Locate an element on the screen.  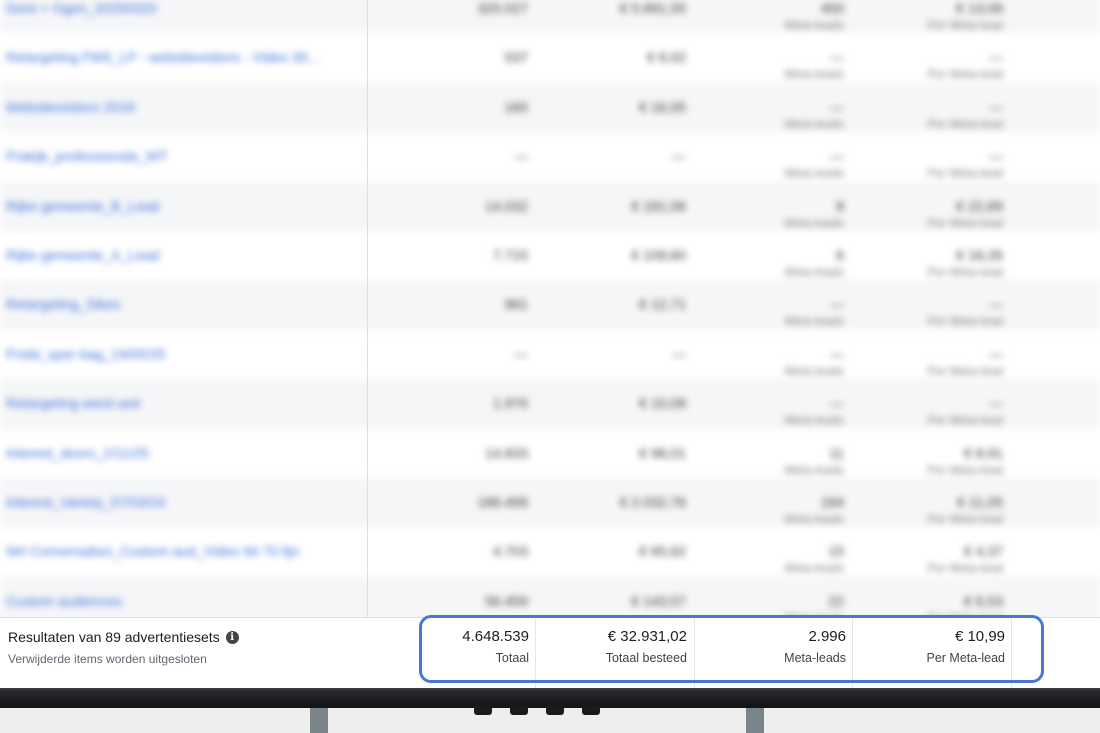
reach-cell: 7.715 is located at coordinates (510, 254).